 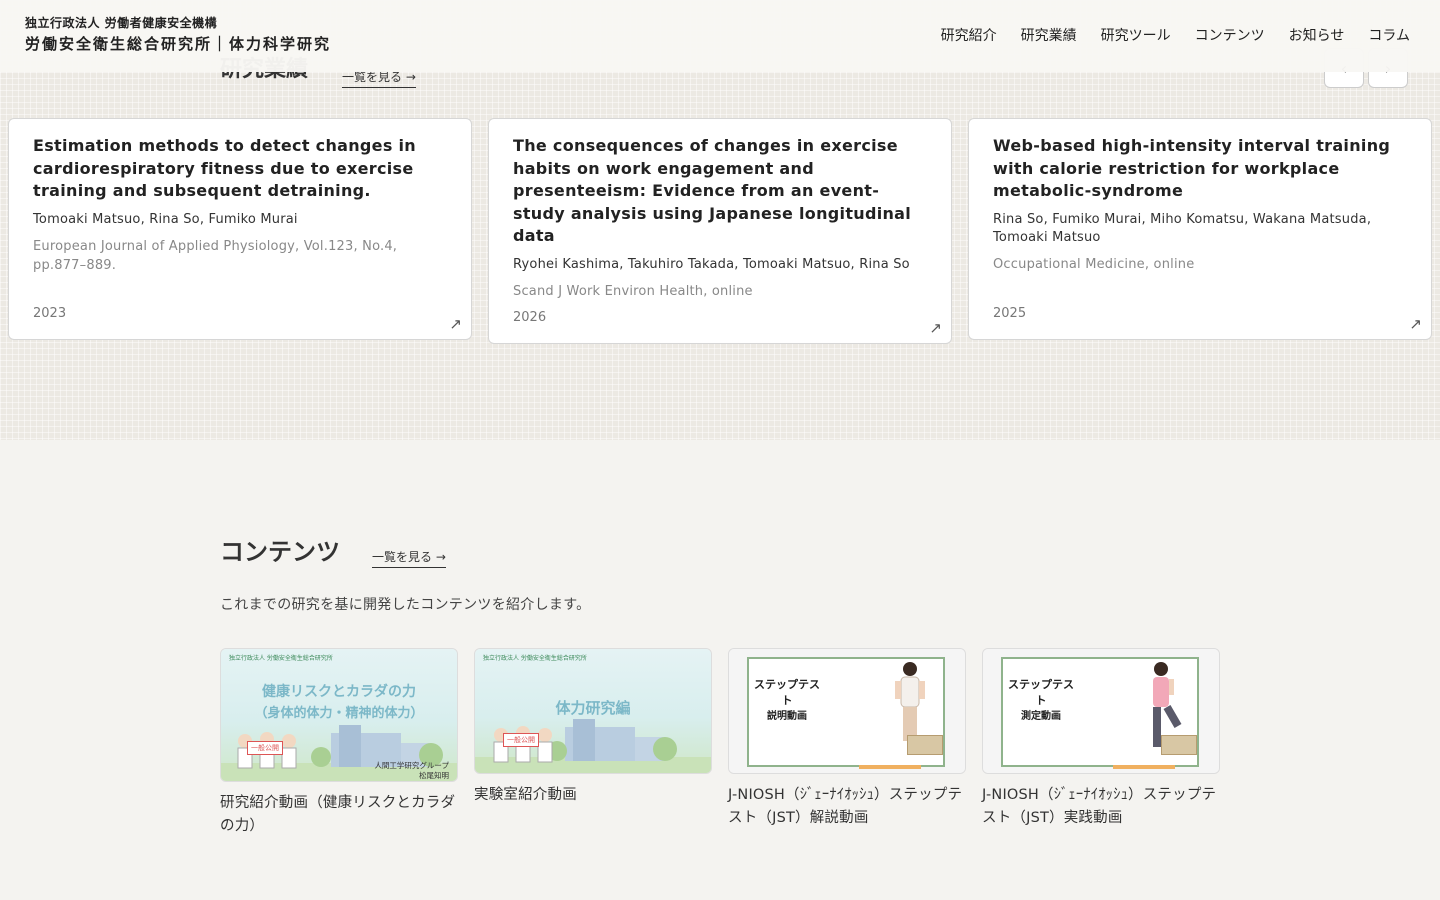 I want to click on nav-item-contents: コンテンツ, so click(x=1230, y=36).